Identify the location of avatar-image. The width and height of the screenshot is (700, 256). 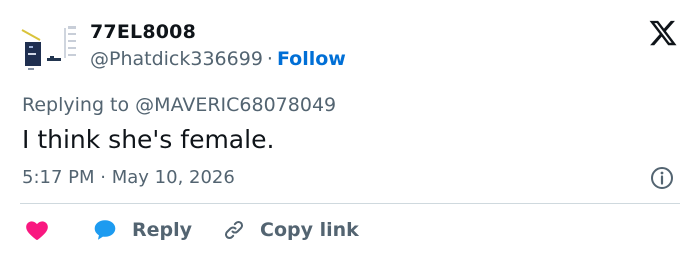
(50, 48).